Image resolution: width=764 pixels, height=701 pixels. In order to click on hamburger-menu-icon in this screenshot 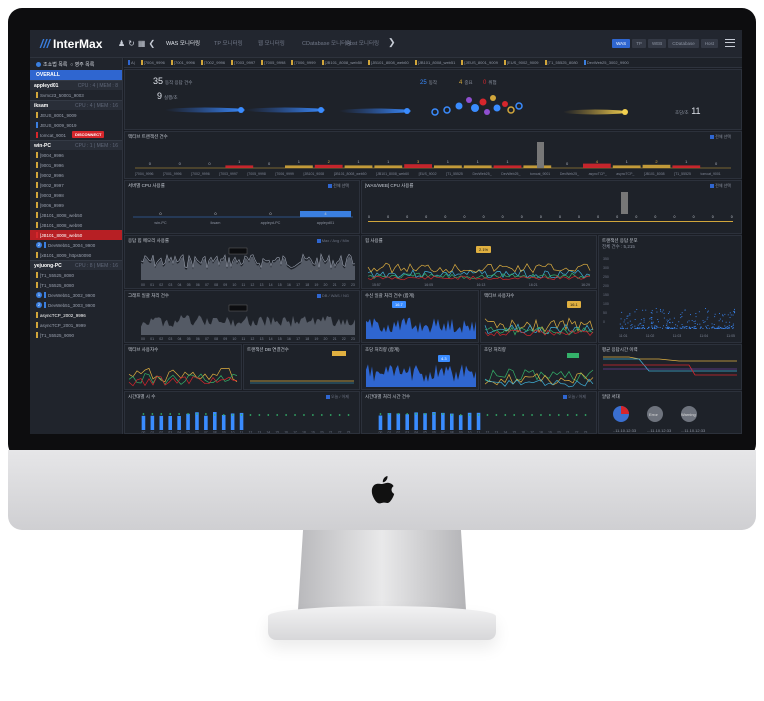, I will do `click(730, 43)`.